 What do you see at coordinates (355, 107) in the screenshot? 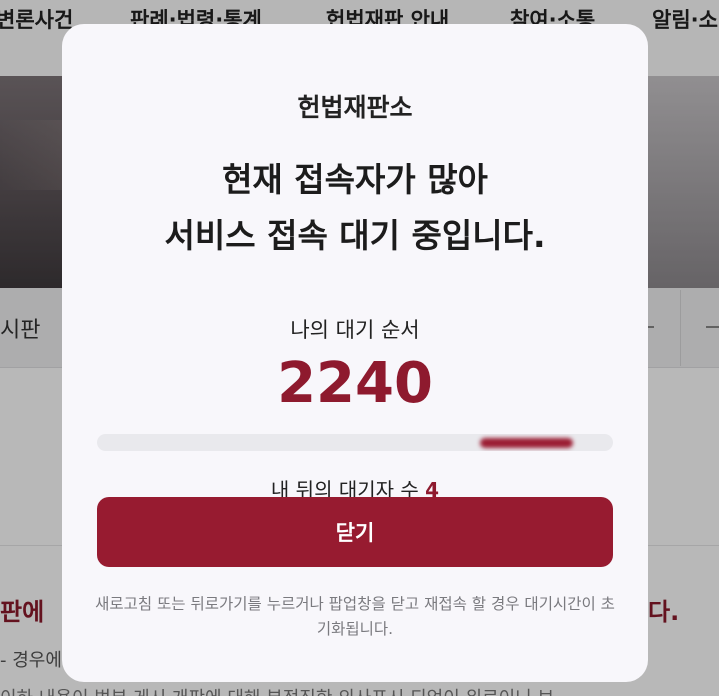
I see `organization-name: 헌법재판소` at bounding box center [355, 107].